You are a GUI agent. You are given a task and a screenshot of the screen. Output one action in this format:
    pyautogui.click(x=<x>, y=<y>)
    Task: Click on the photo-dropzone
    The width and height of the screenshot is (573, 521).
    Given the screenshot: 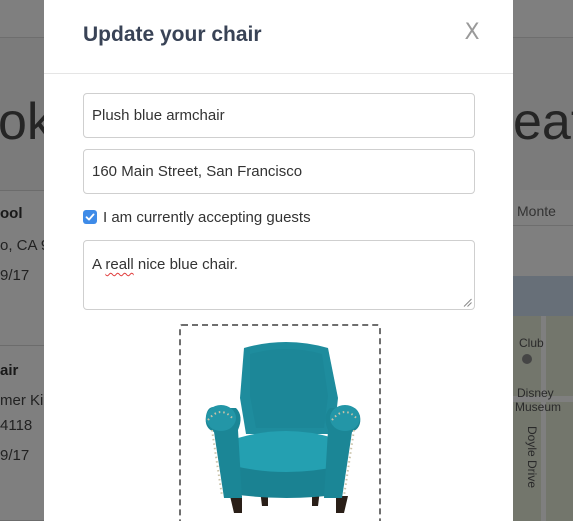 What is the action you would take?
    pyautogui.click(x=280, y=422)
    